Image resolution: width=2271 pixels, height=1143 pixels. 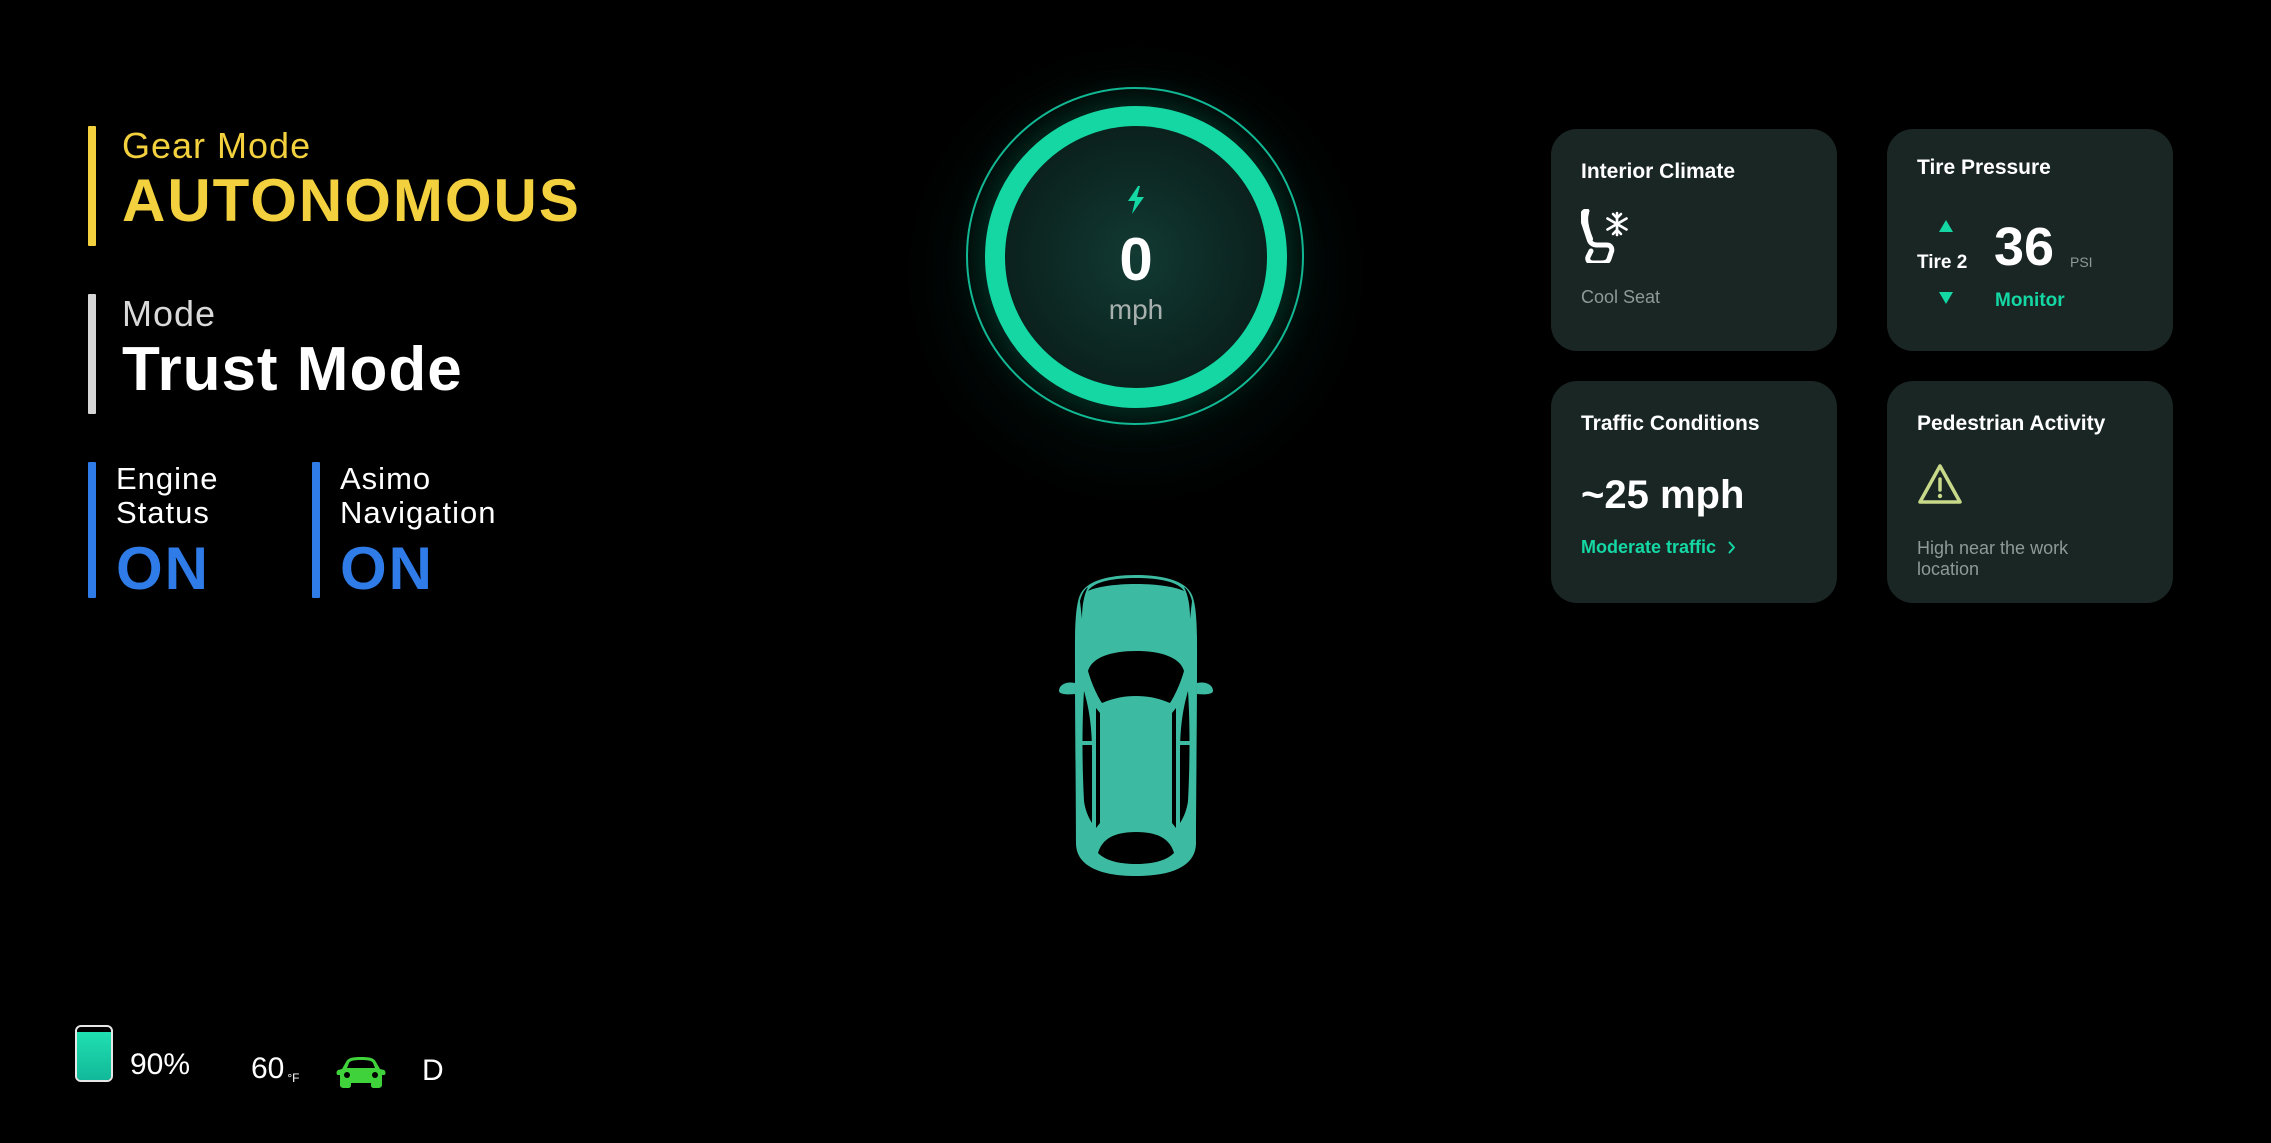 I want to click on gear-mode-bar, so click(x=92, y=186).